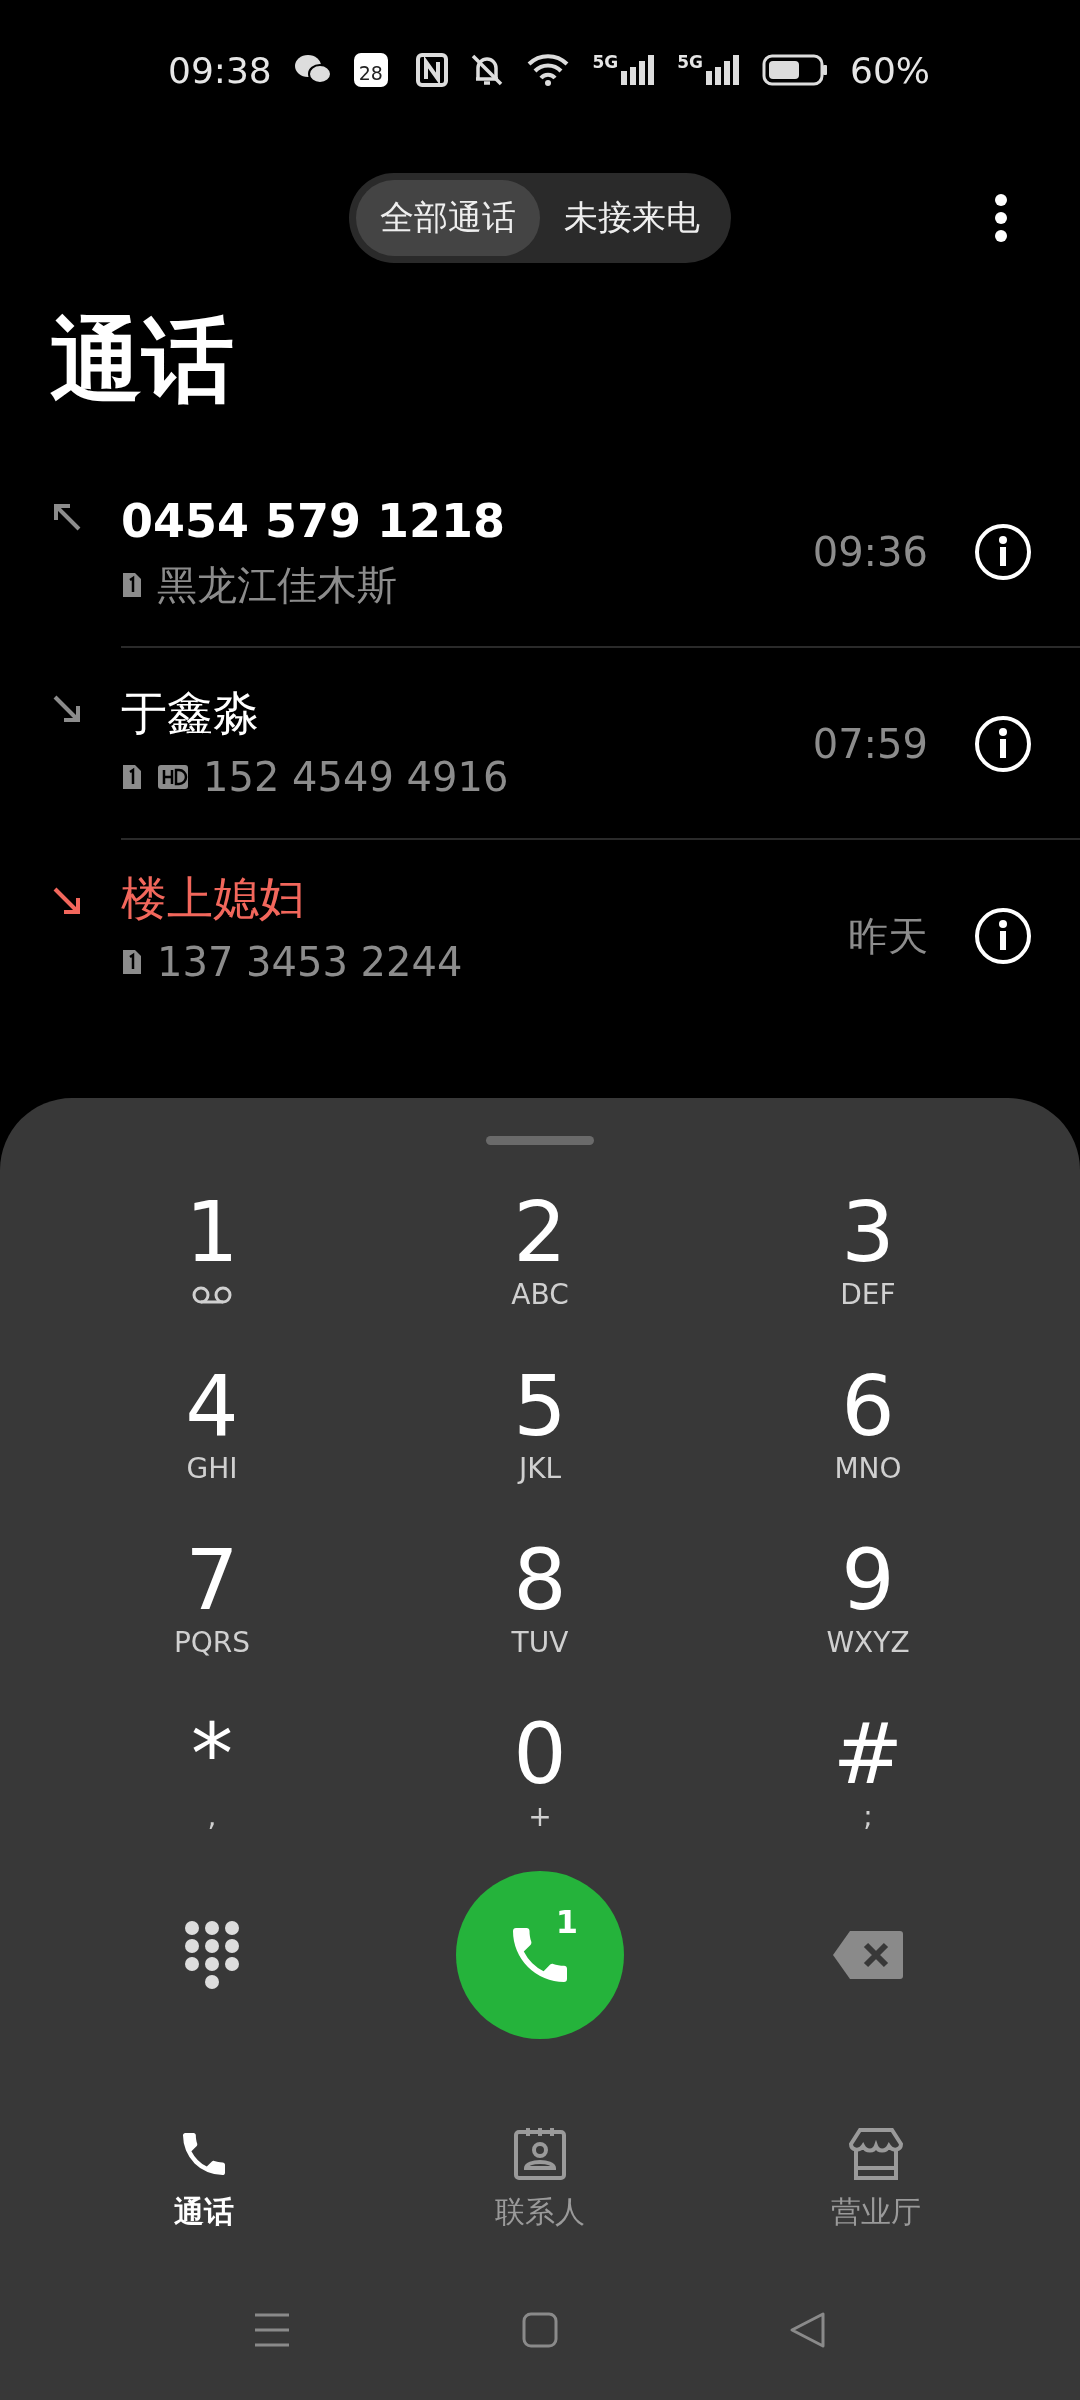  Describe the element at coordinates (272, 2330) in the screenshot. I see `menu-icon` at that location.